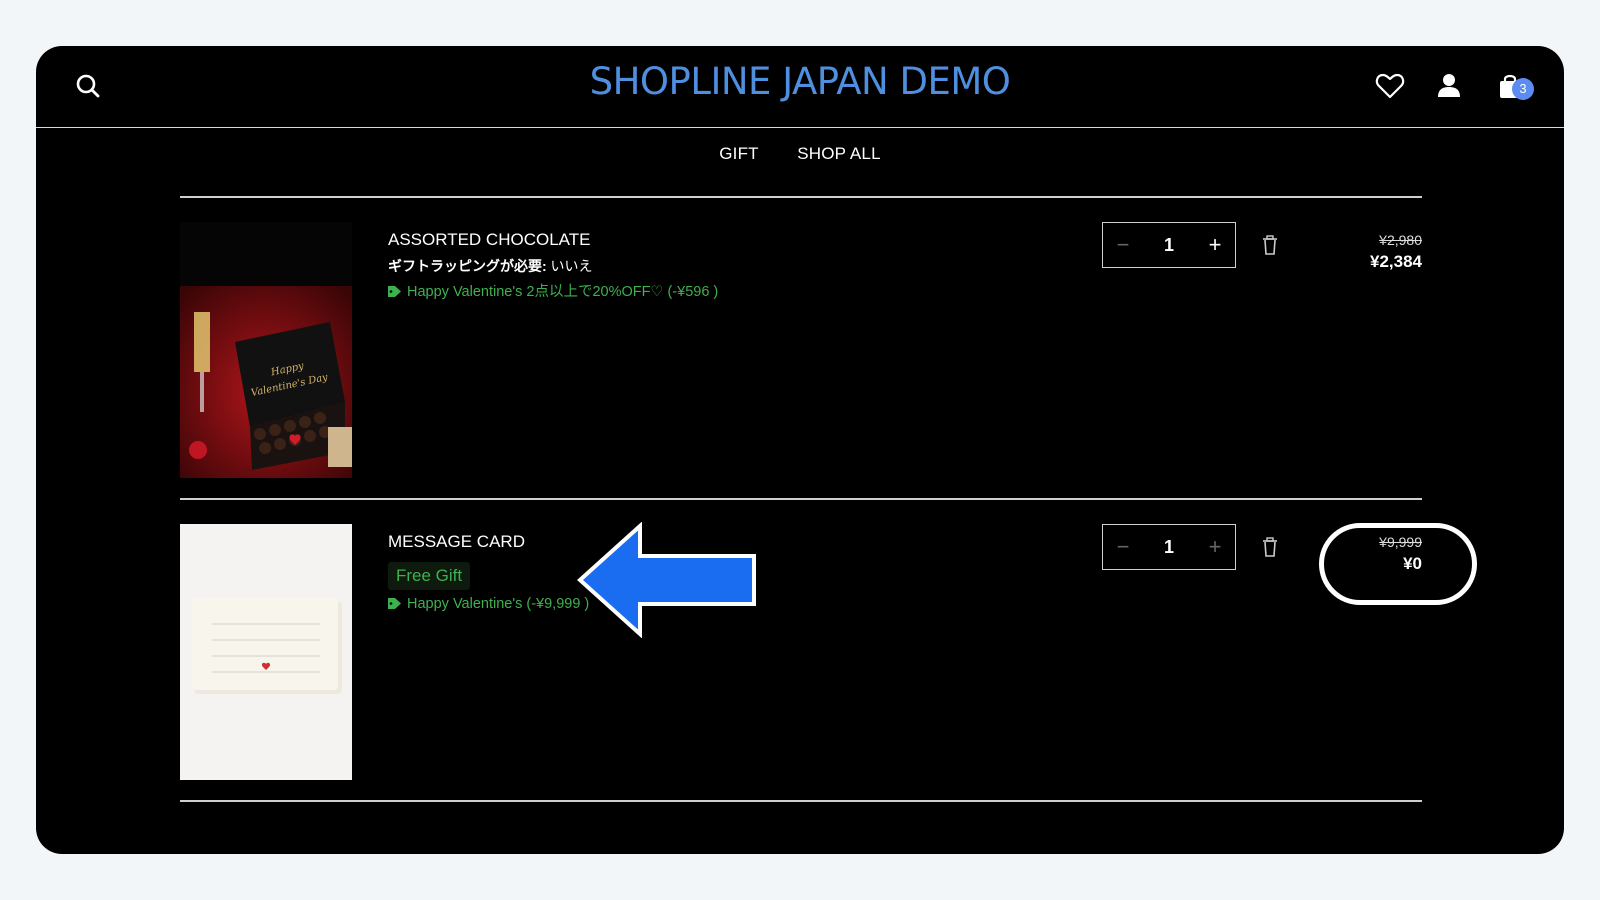  I want to click on nav-item-shop-all: SHOP ALL, so click(839, 154).